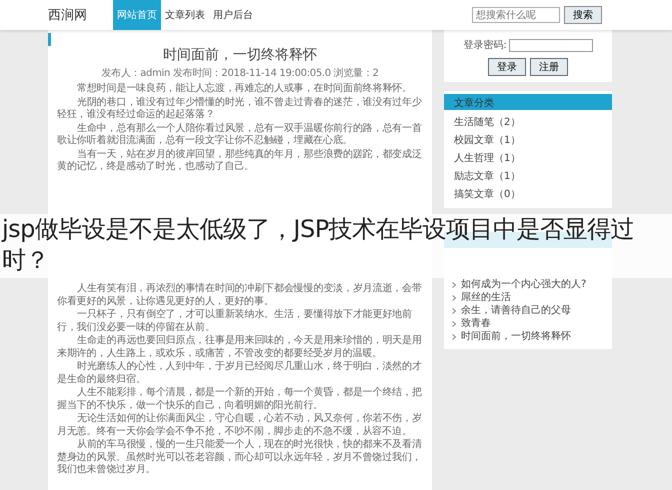 Image resolution: width=672 pixels, height=490 pixels. Describe the element at coordinates (528, 195) in the screenshot. I see `category-link: 搞笑文章（0）` at that location.